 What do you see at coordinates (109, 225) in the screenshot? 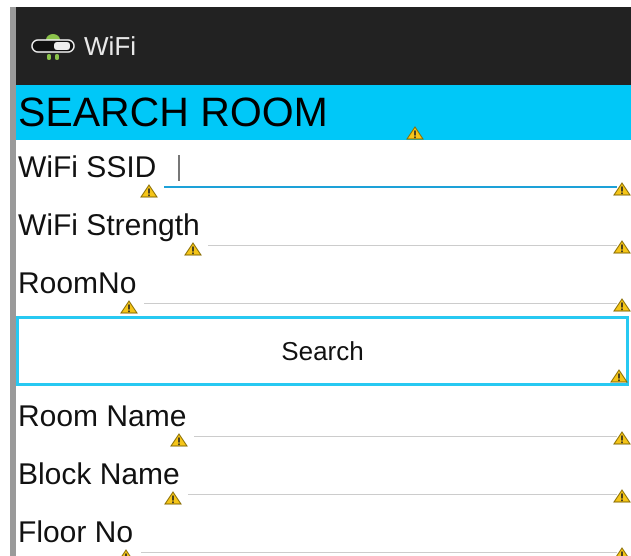
I see `field-label: WiFi Strength` at bounding box center [109, 225].